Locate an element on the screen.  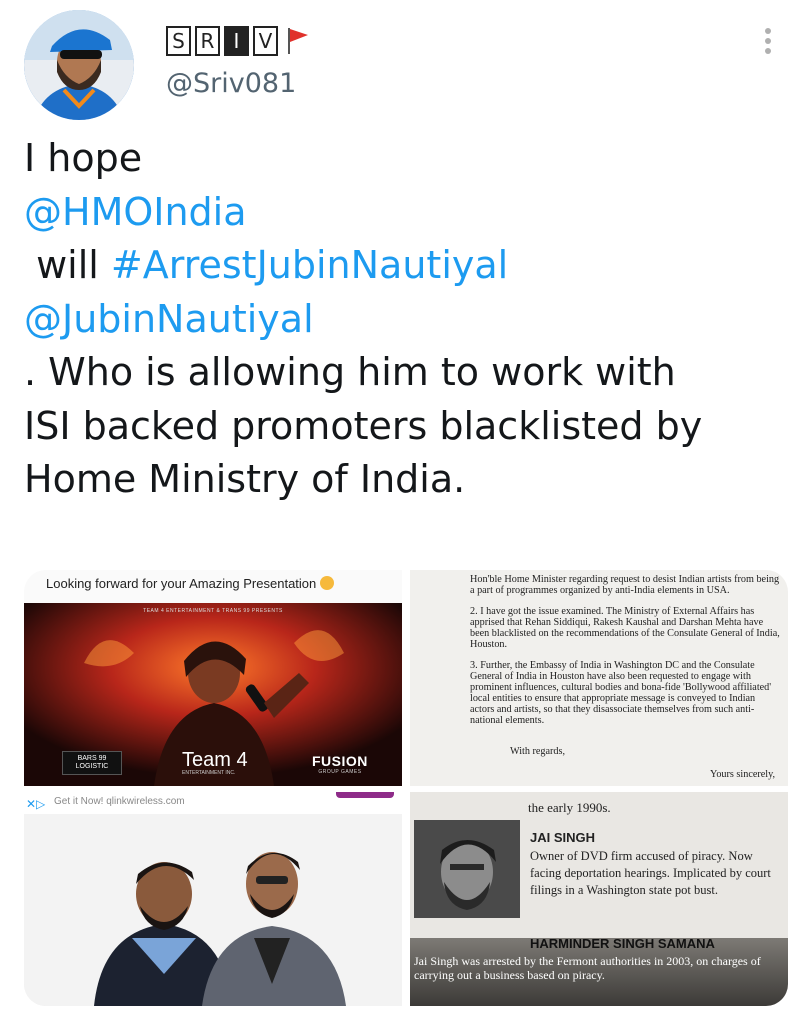
sponsor-logo-bars: BARS 99 LOGISTIC is located at coordinates (92, 763).